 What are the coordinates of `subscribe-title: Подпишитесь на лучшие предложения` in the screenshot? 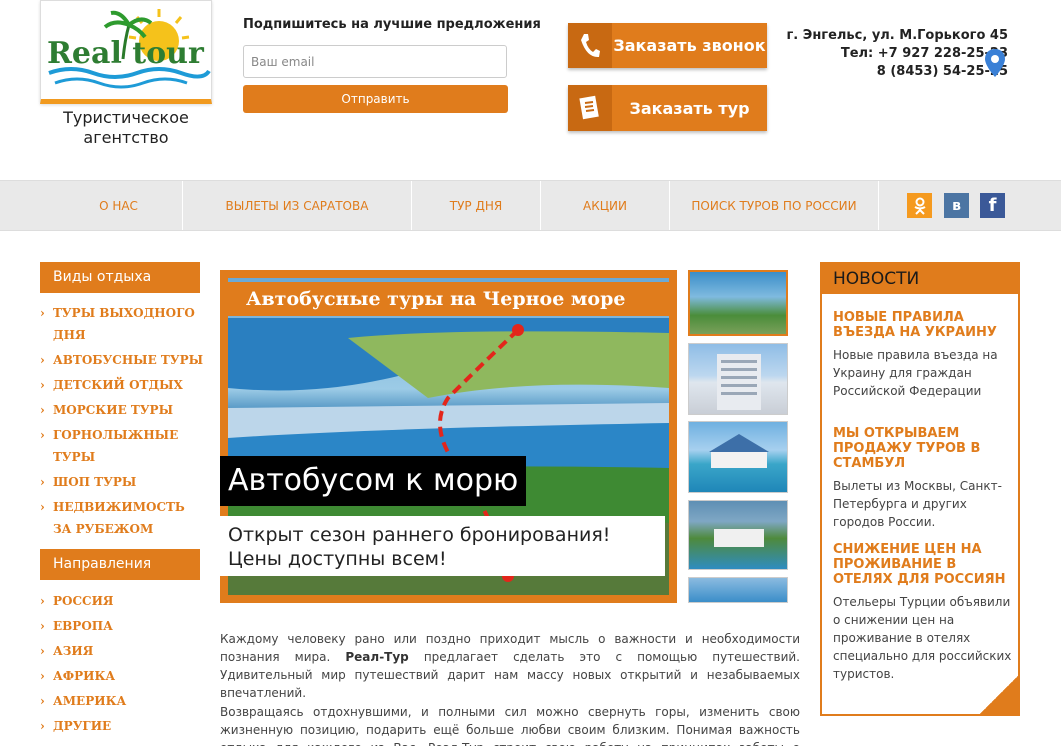 It's located at (392, 24).